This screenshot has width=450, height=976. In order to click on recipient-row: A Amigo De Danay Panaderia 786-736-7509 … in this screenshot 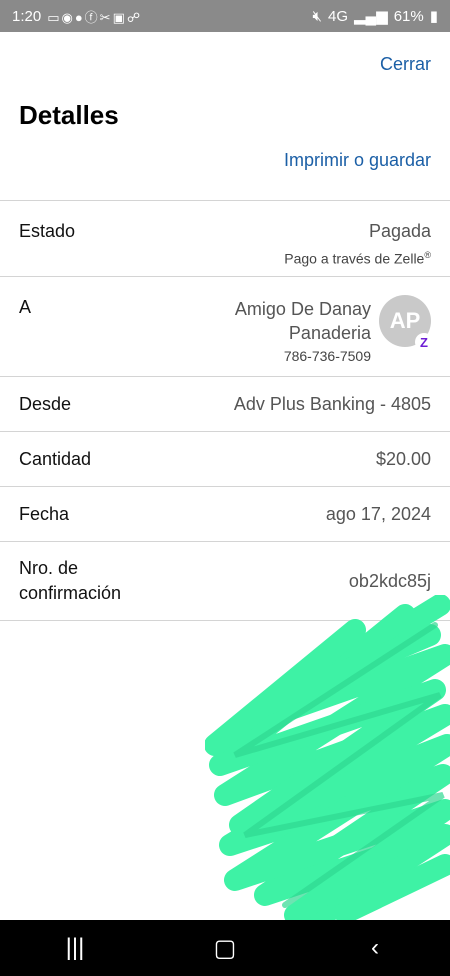, I will do `click(225, 326)`.